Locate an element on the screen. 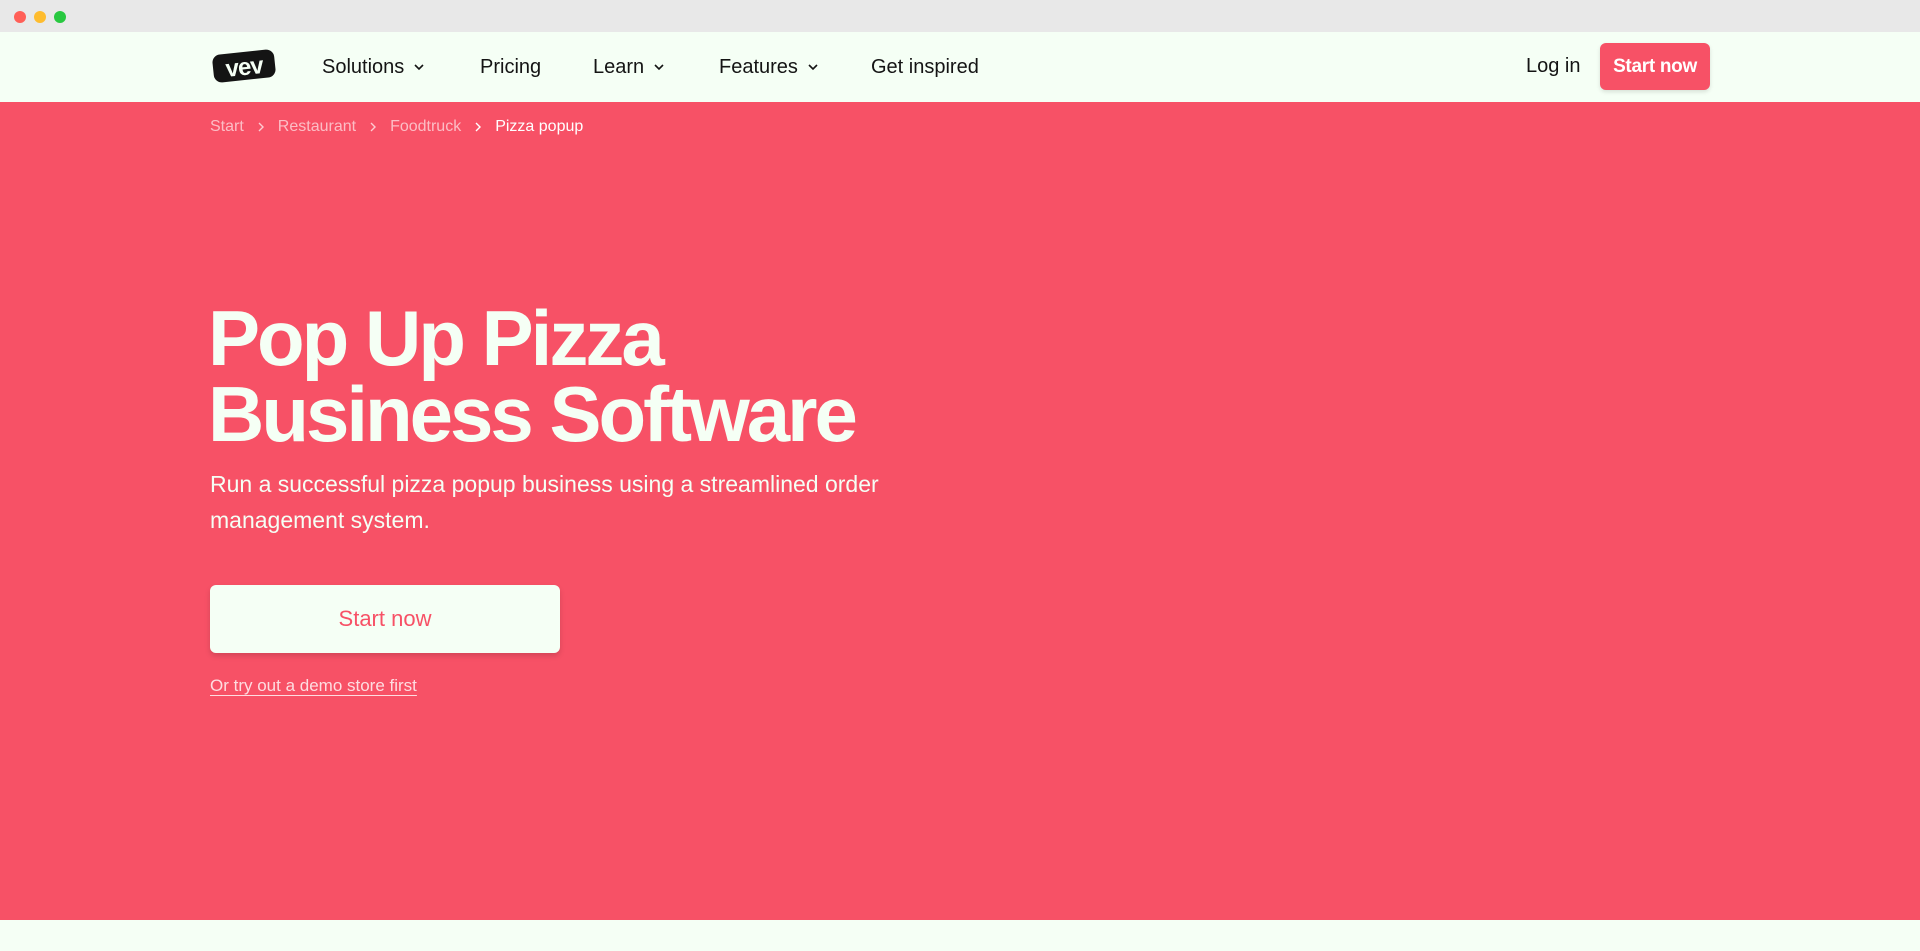 This screenshot has width=1920, height=951. nav-pricing-label: Pricing is located at coordinates (511, 66).